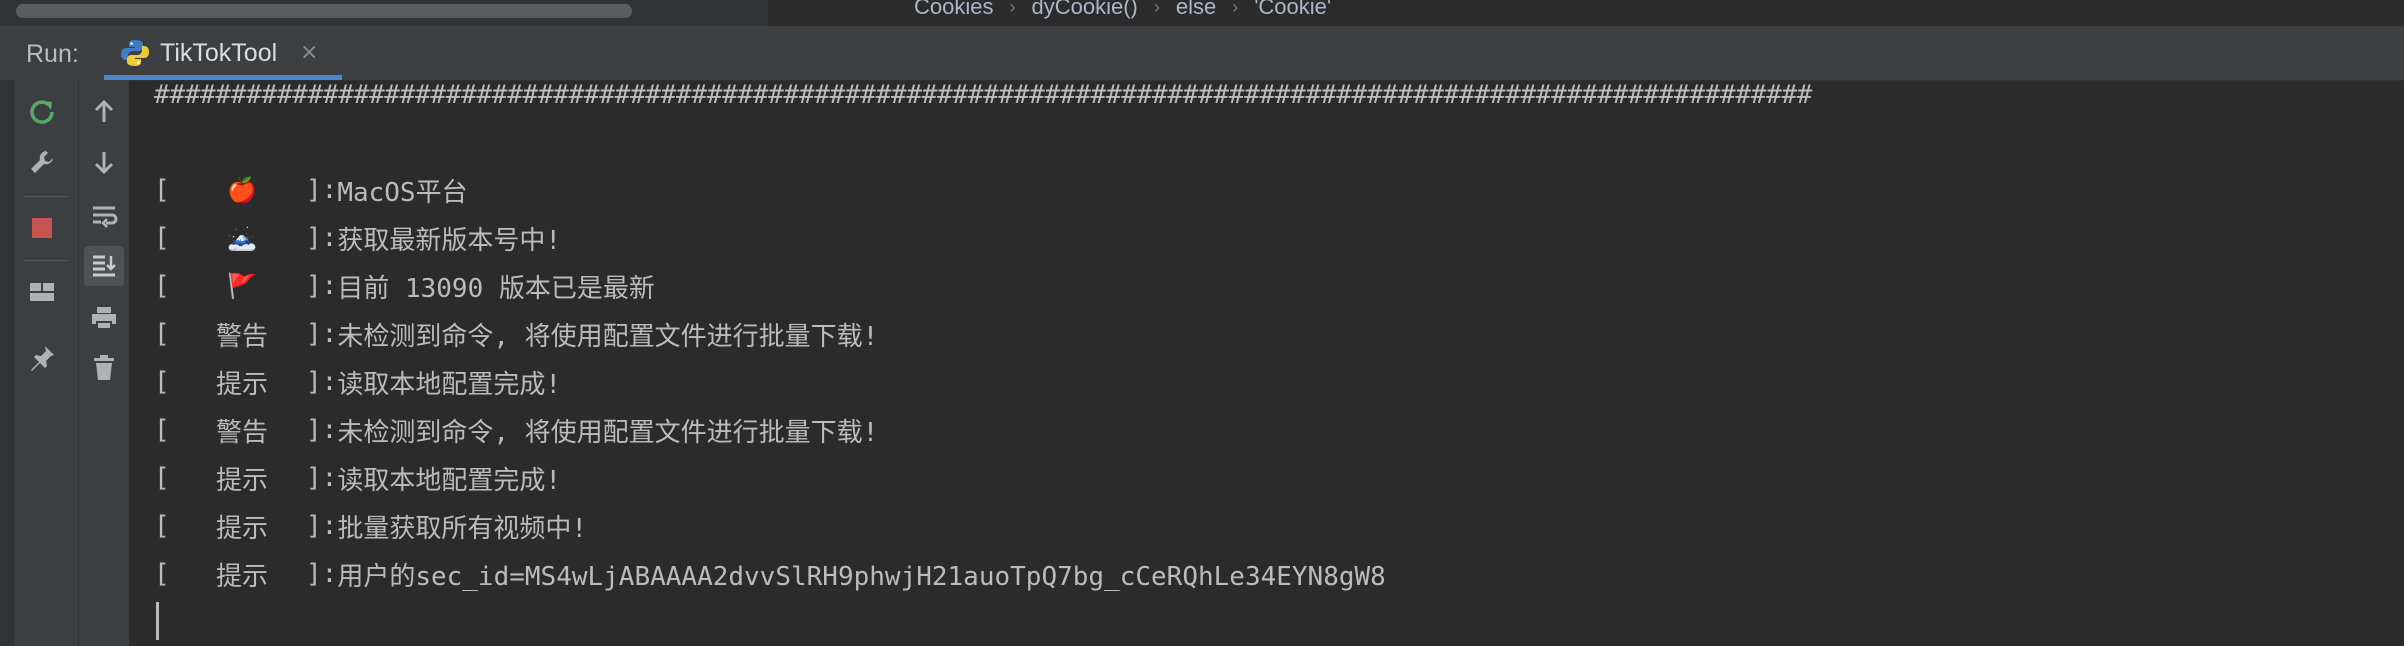 The image size is (2404, 646). I want to click on clear-all-button, so click(104, 368).